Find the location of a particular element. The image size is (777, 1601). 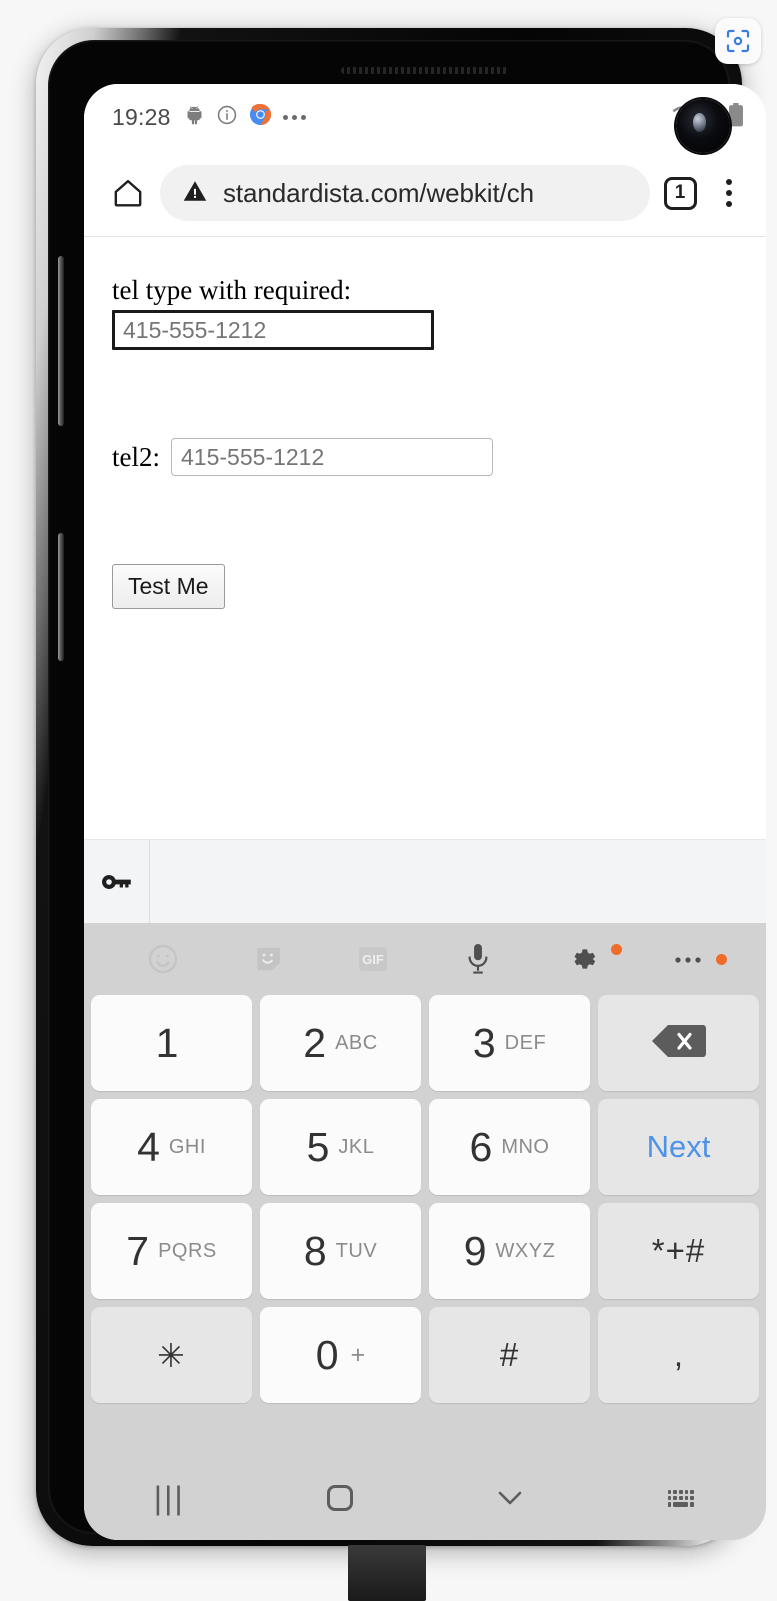

microphone-icon is located at coordinates (477, 959).